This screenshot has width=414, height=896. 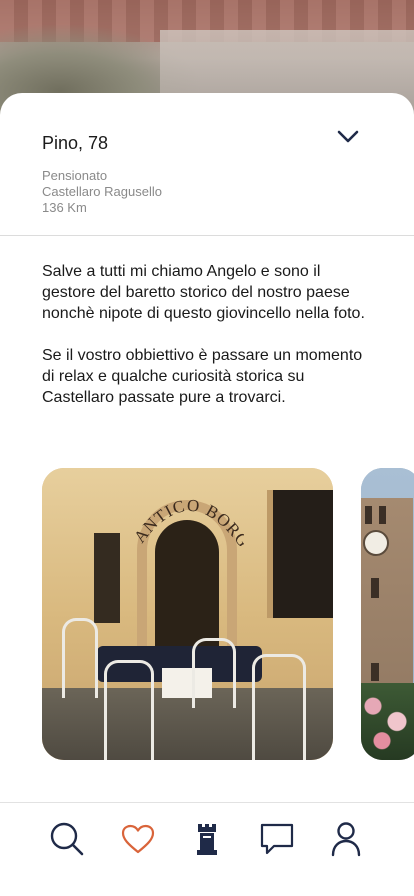 I want to click on search-icon, so click(x=67, y=839).